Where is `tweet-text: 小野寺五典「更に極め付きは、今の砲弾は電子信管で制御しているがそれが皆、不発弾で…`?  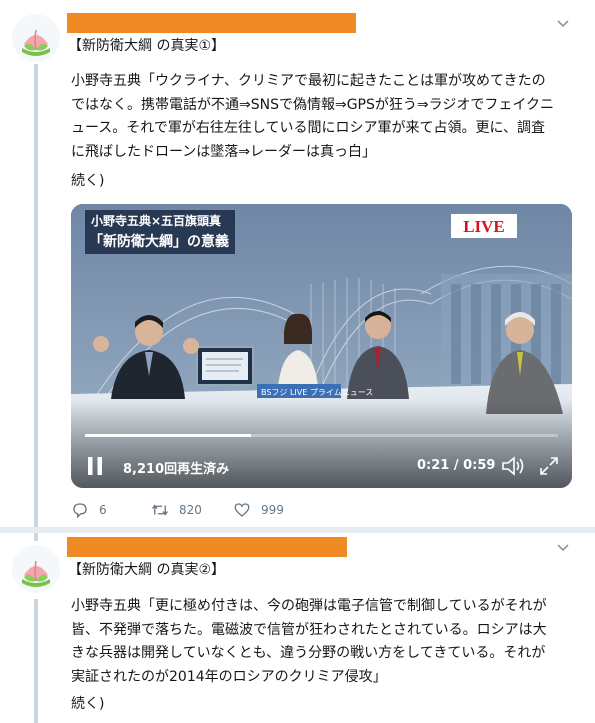
tweet-text: 小野寺五典「更に極め付きは、今の砲弾は電子信管で制御しているがそれが皆、不発弾で… is located at coordinates (309, 641).